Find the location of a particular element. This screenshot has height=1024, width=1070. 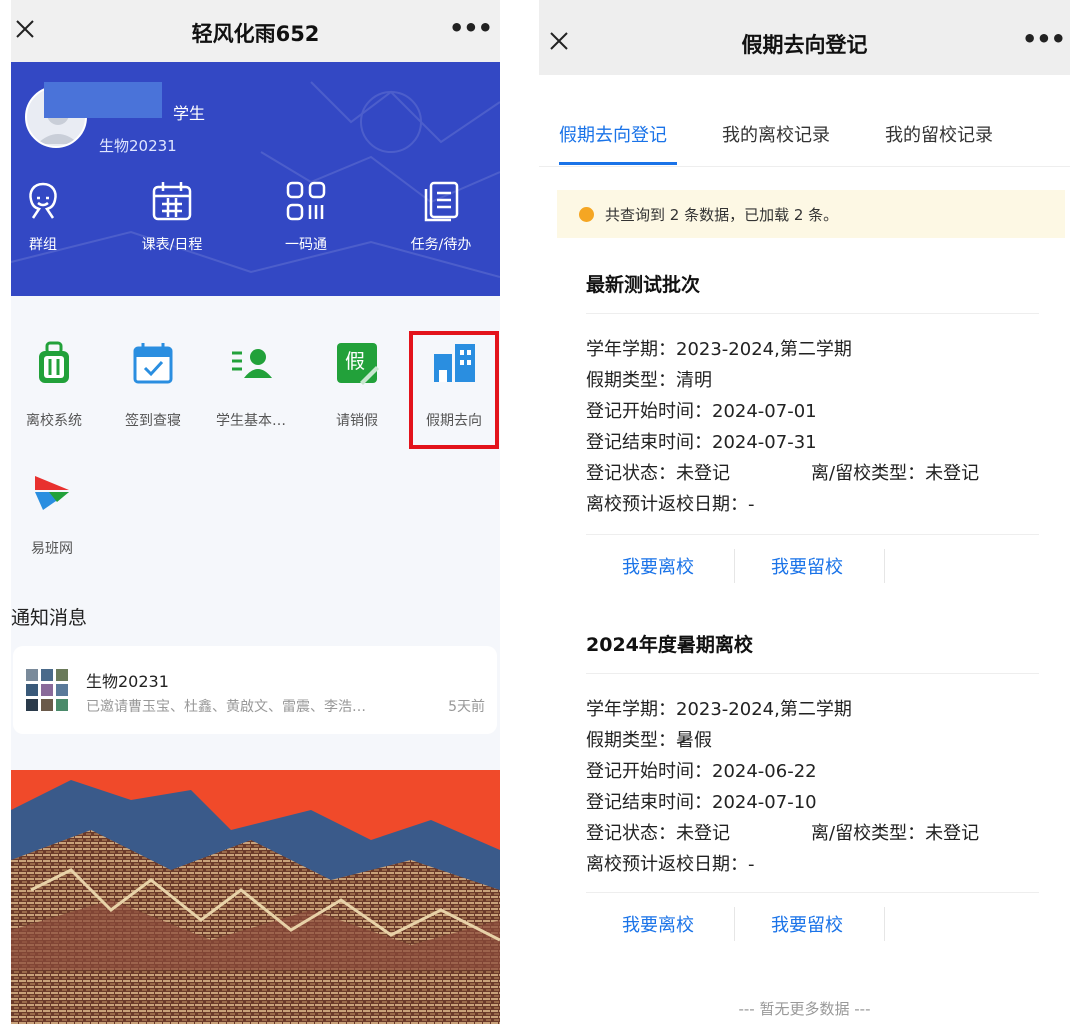

holiday-type-field: 假期类型：暑假 is located at coordinates (649, 740).